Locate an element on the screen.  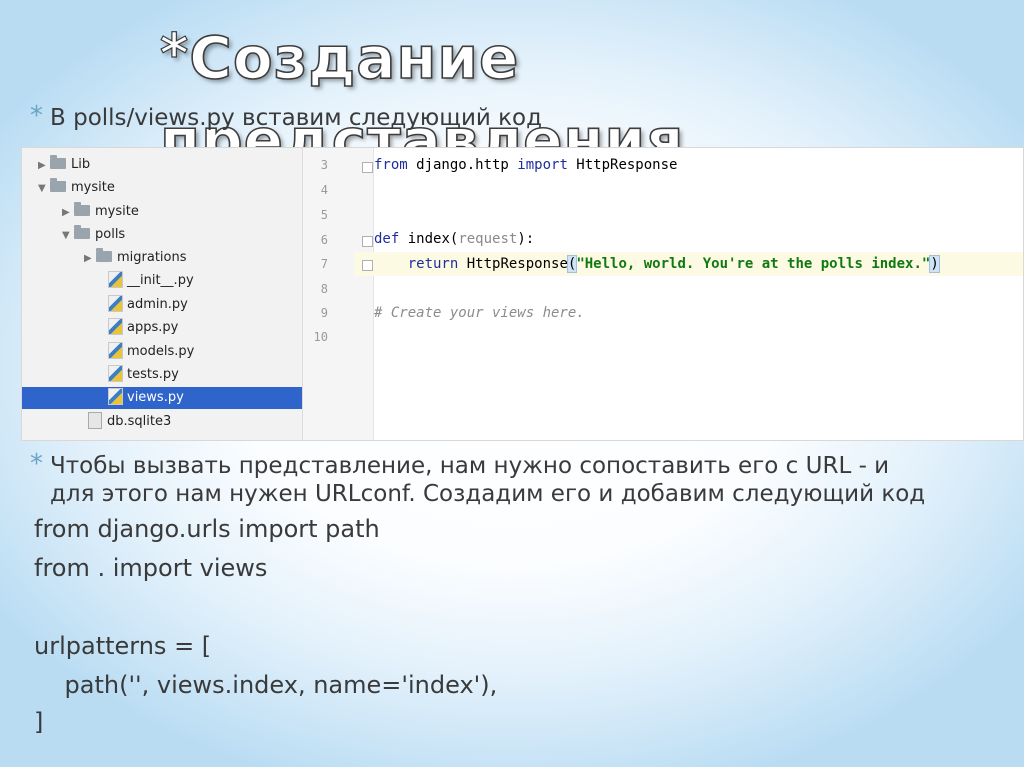
tree-item-migrations: ▶ migrations is located at coordinates (135, 258).